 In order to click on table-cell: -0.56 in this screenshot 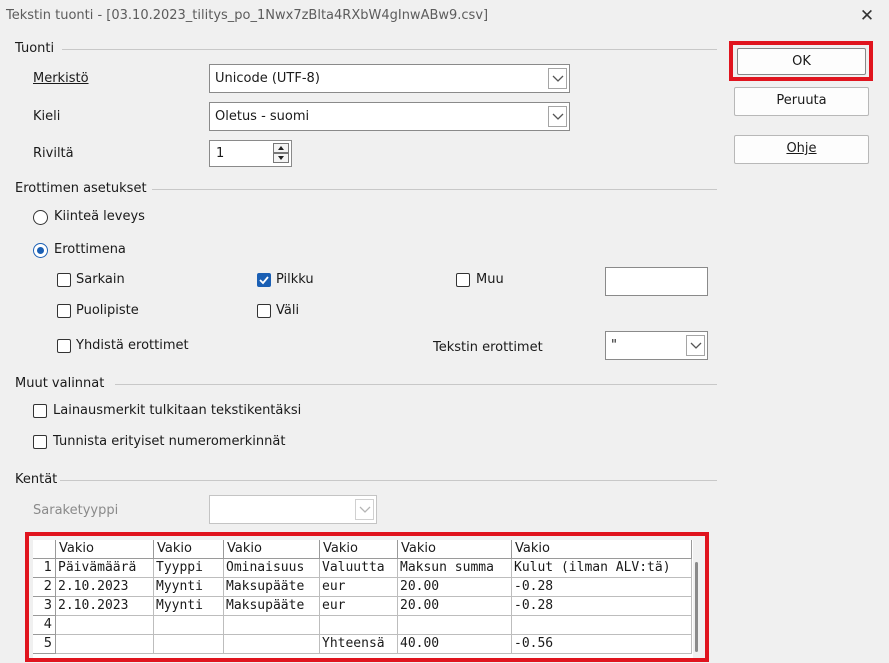, I will do `click(602, 644)`.